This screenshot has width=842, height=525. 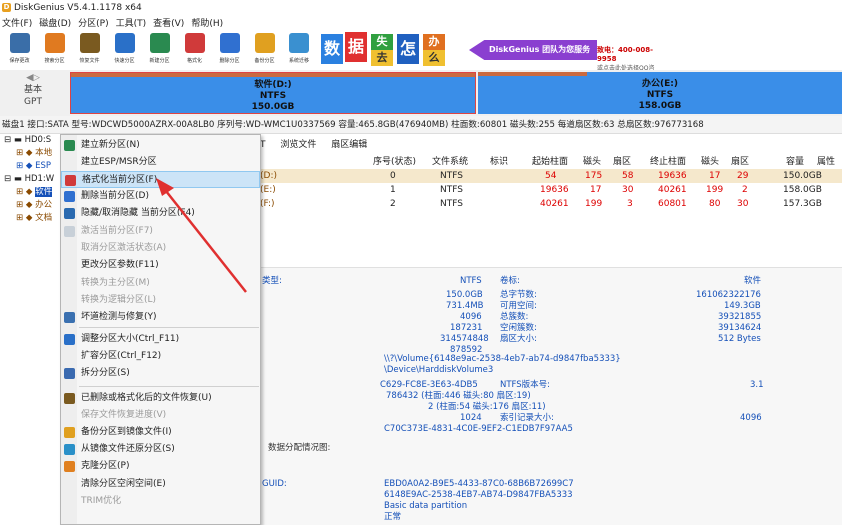 I want to click on toolbar-label: 删除分区, so click(x=229, y=61).